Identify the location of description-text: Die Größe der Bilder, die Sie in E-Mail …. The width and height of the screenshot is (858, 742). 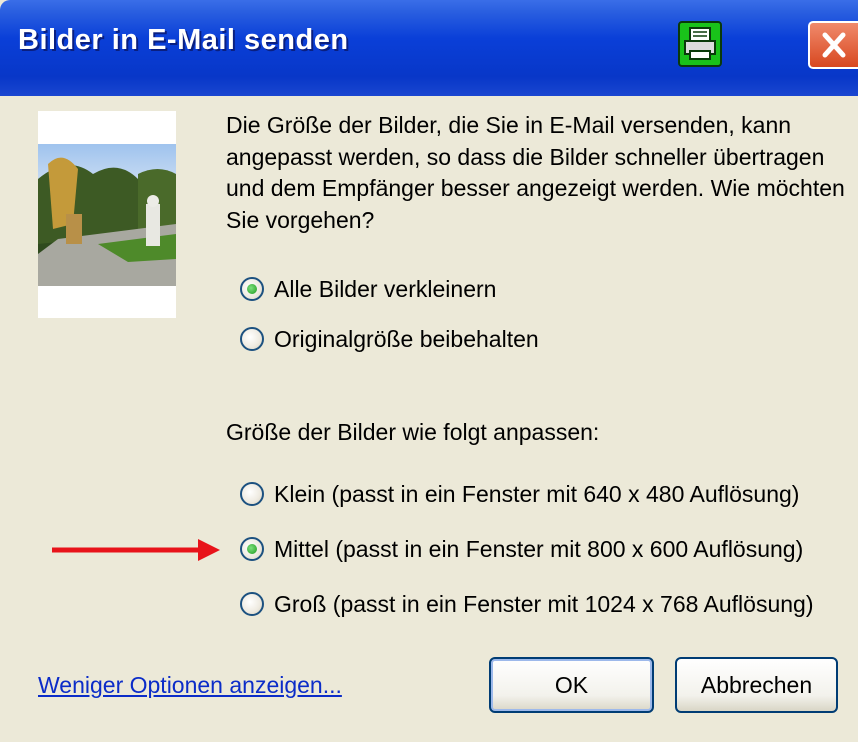
(535, 172).